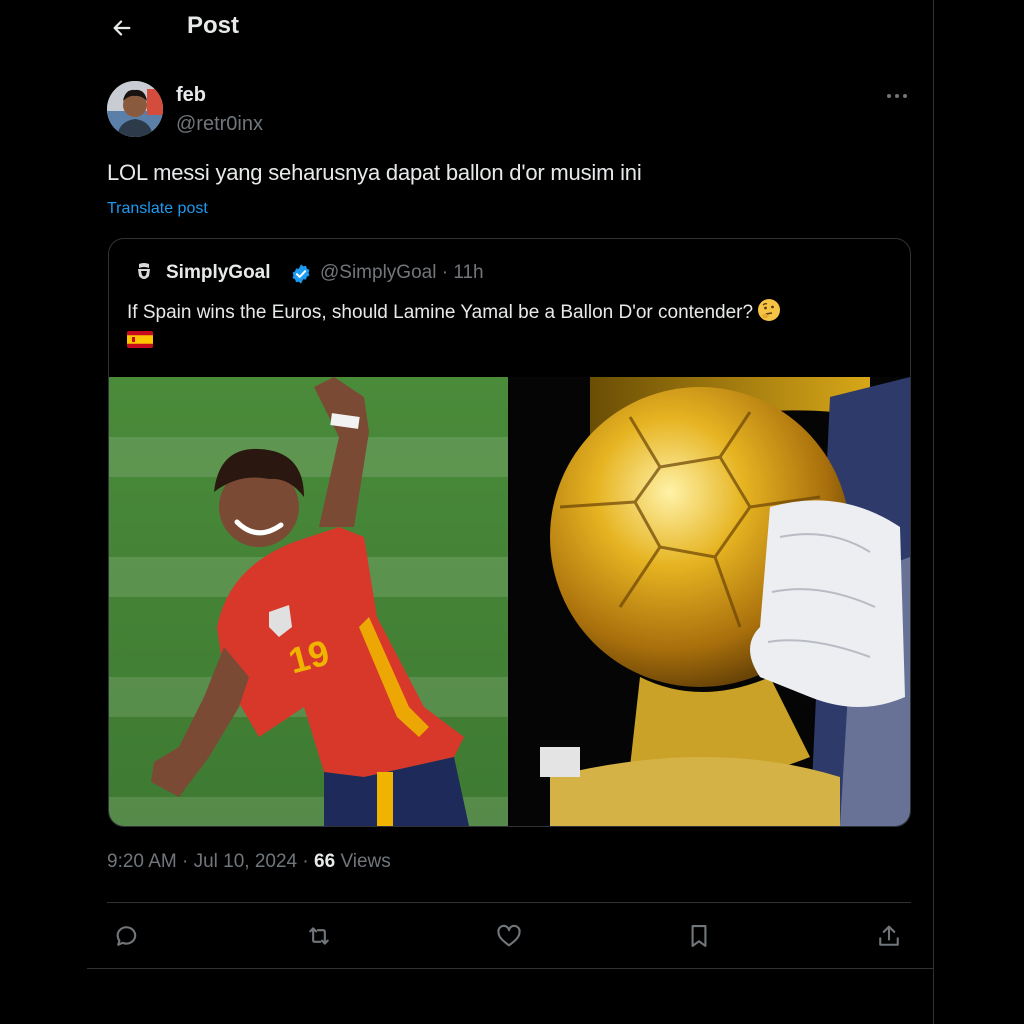 Image resolution: width=1024 pixels, height=1024 pixels. I want to click on views-label: Views, so click(365, 861).